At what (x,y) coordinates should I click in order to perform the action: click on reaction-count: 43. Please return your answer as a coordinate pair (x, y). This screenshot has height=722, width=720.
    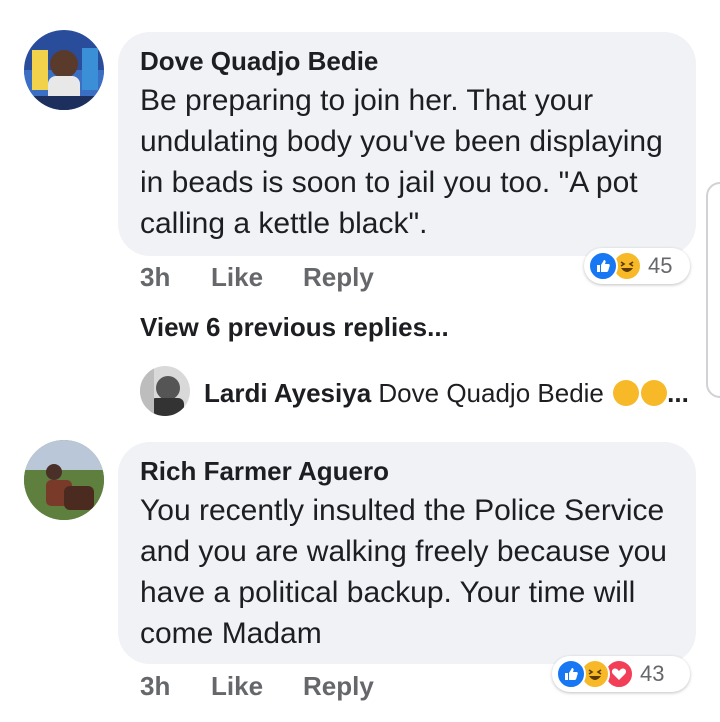
    Looking at the image, I should click on (652, 673).